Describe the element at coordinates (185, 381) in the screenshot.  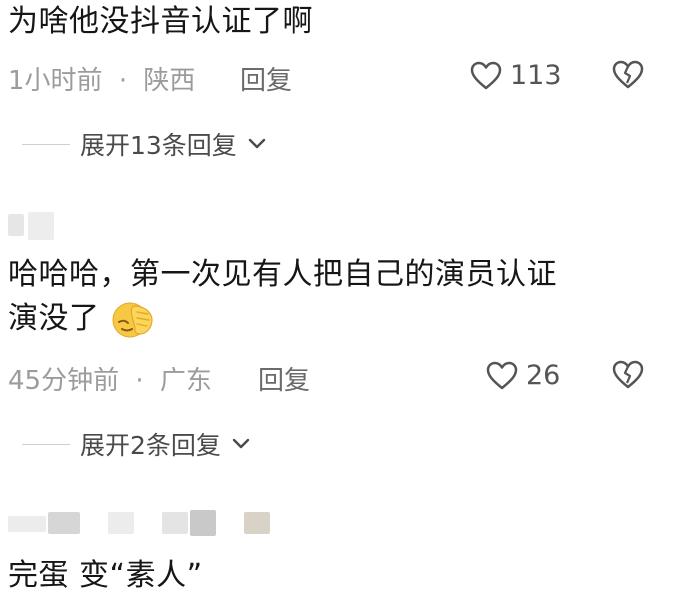
I see `comment-location: 广东` at that location.